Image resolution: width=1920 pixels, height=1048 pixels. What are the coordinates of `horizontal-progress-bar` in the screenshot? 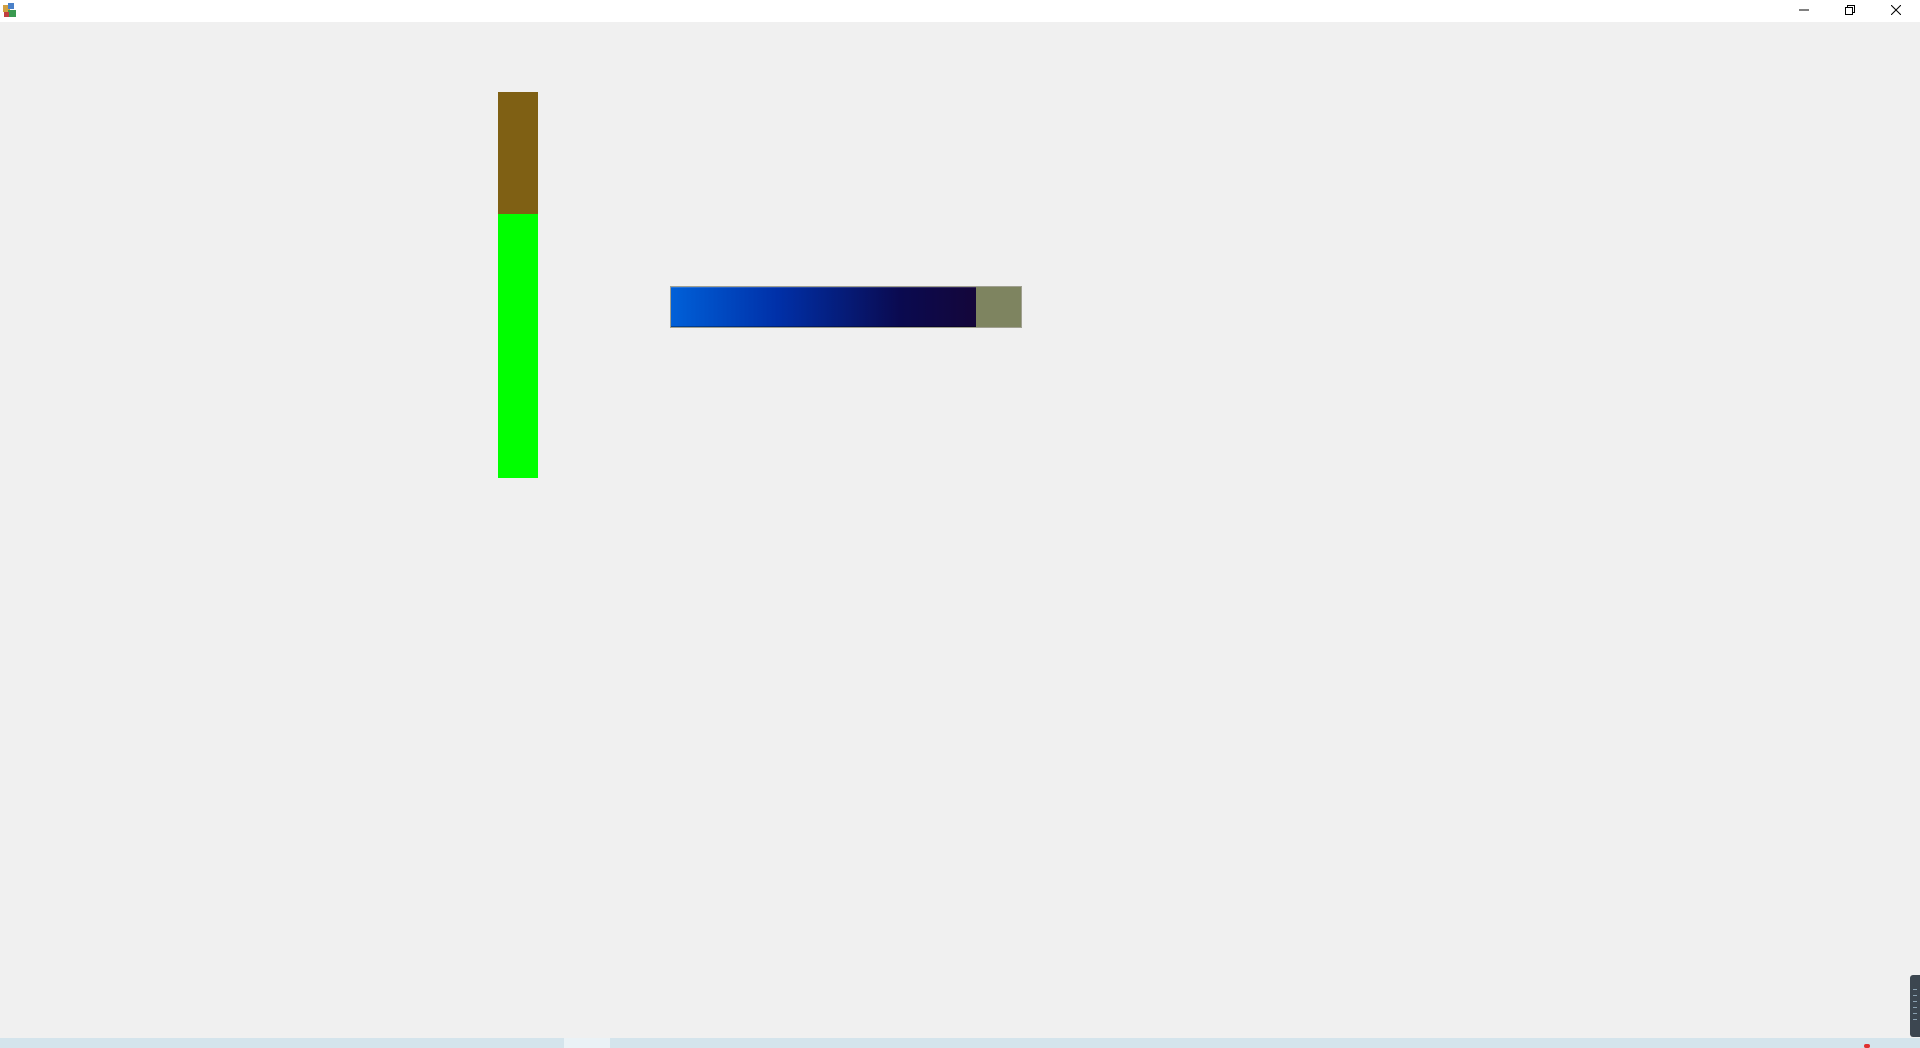 It's located at (846, 307).